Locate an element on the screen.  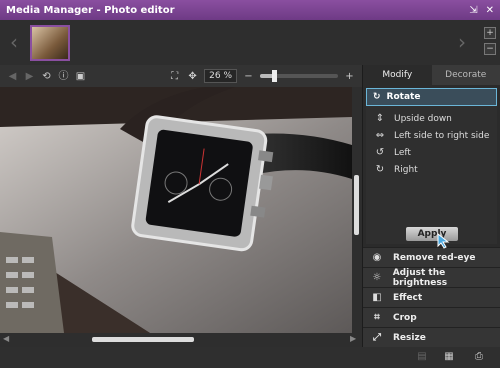
option-label: Left side to right side is located at coordinates (442, 135).